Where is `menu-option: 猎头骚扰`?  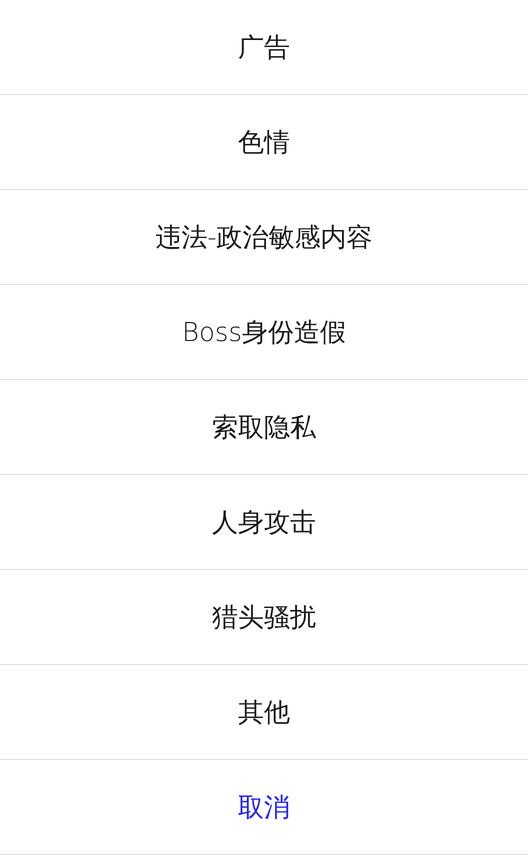 menu-option: 猎头骚扰 is located at coordinates (264, 617).